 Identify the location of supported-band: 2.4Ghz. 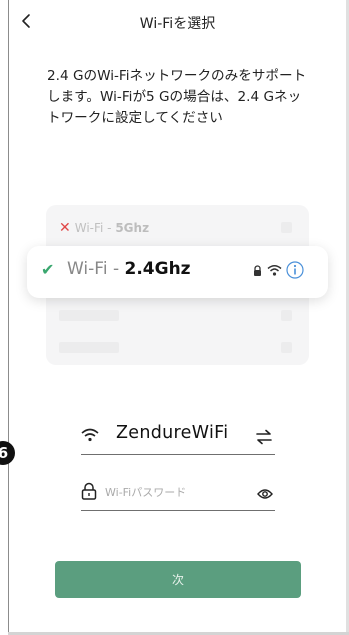
(157, 269).